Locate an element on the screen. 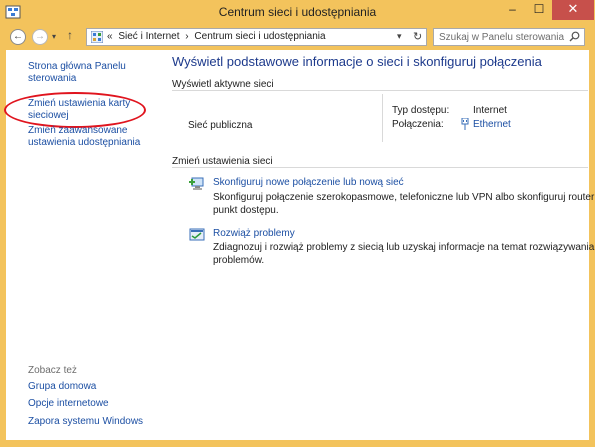 The width and height of the screenshot is (595, 447). sidebar-item-label: Zmień zaawansowane is located at coordinates (78, 130).